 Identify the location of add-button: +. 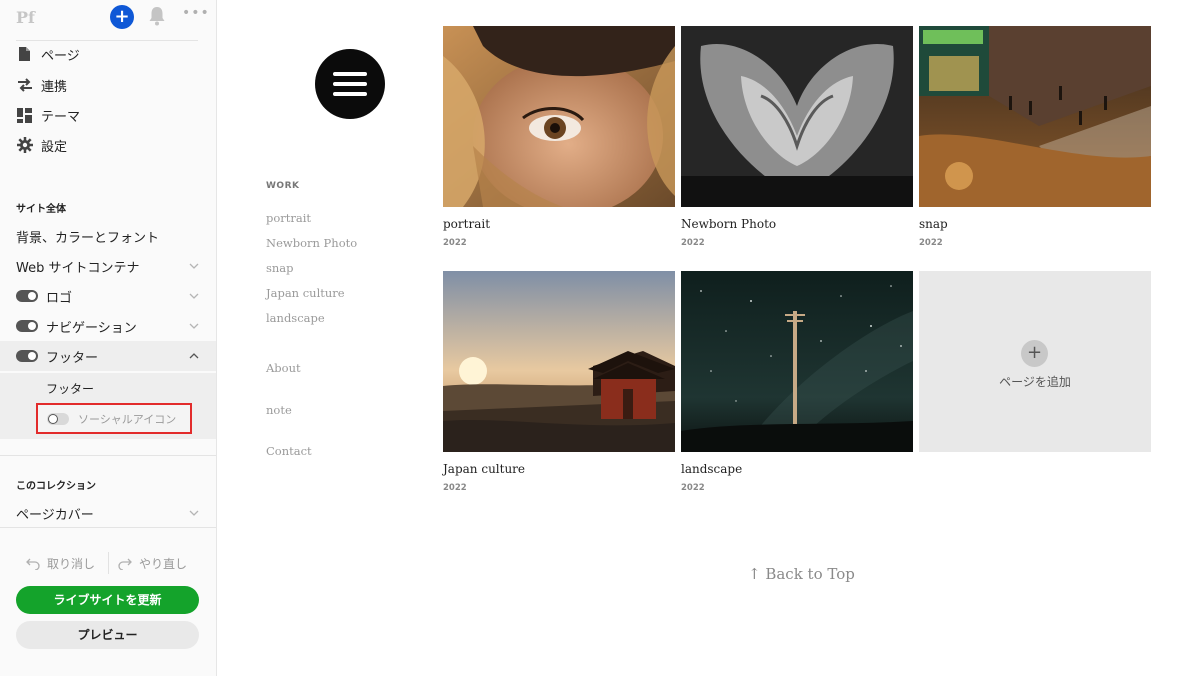
(122, 17).